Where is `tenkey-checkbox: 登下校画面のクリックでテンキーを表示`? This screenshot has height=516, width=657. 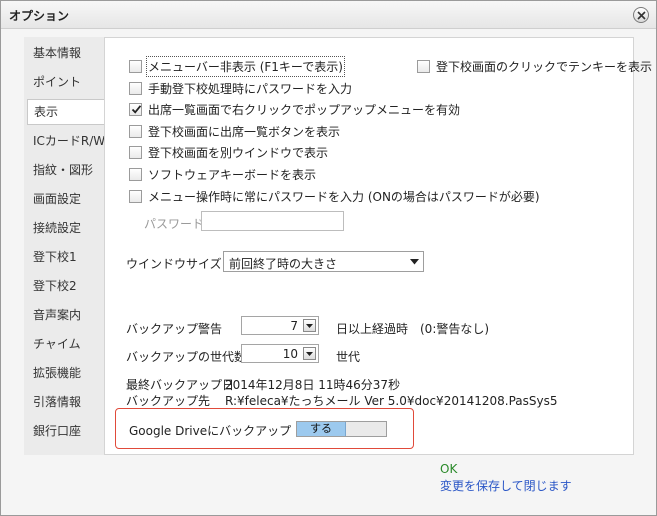
tenkey-checkbox: 登下校画面のクリックでテンキーを表示 is located at coordinates (534, 66).